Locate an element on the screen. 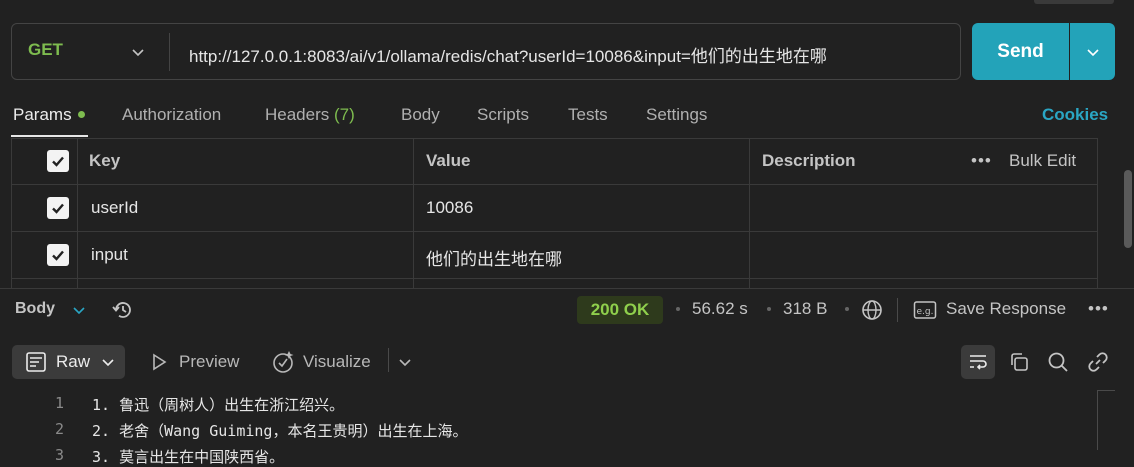  window-top-edge is located at coordinates (1074, 2).